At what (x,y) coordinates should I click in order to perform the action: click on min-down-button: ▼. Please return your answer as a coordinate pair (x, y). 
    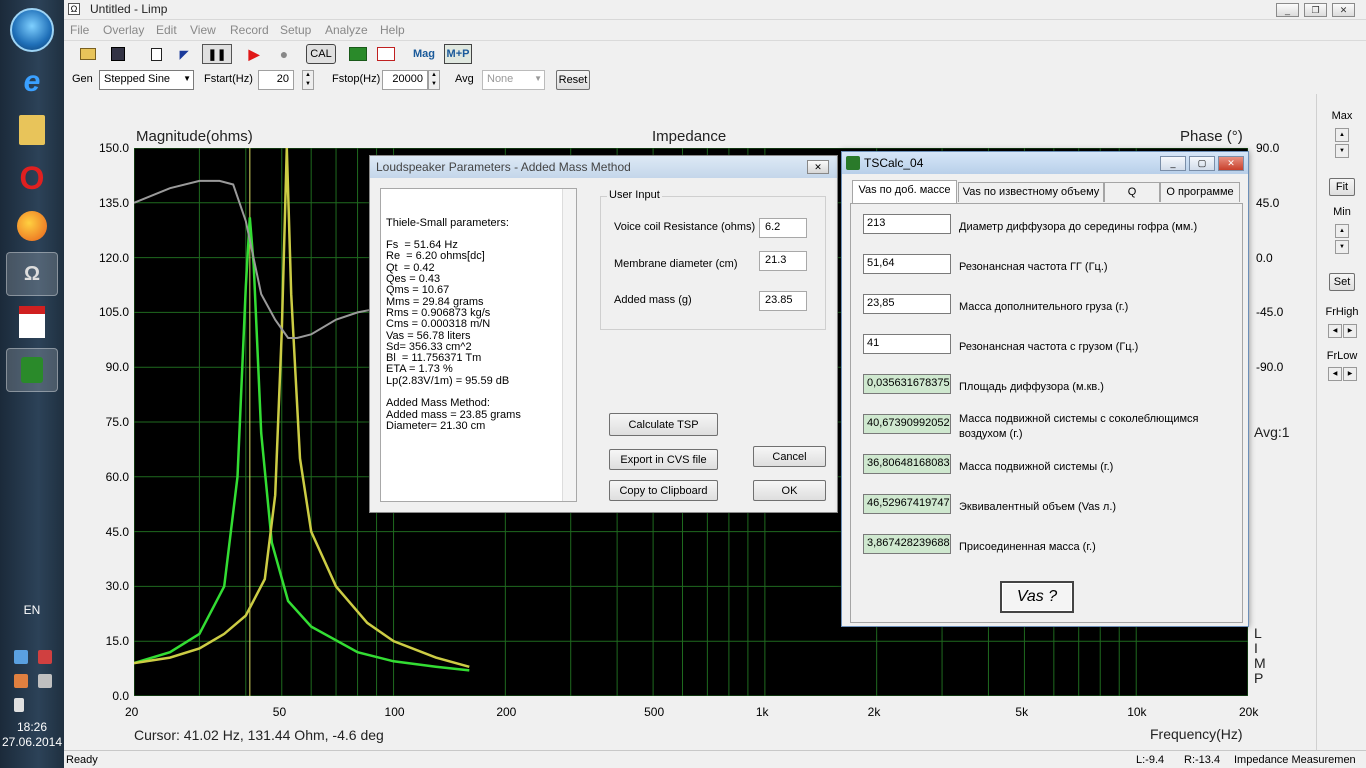
    Looking at the image, I should click on (1342, 247).